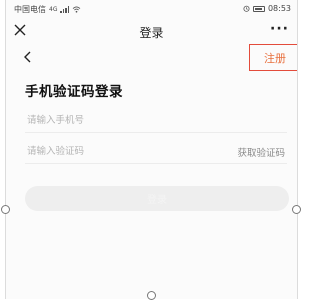  I want to click on phone-placeholder: 请输入手机号, so click(56, 120).